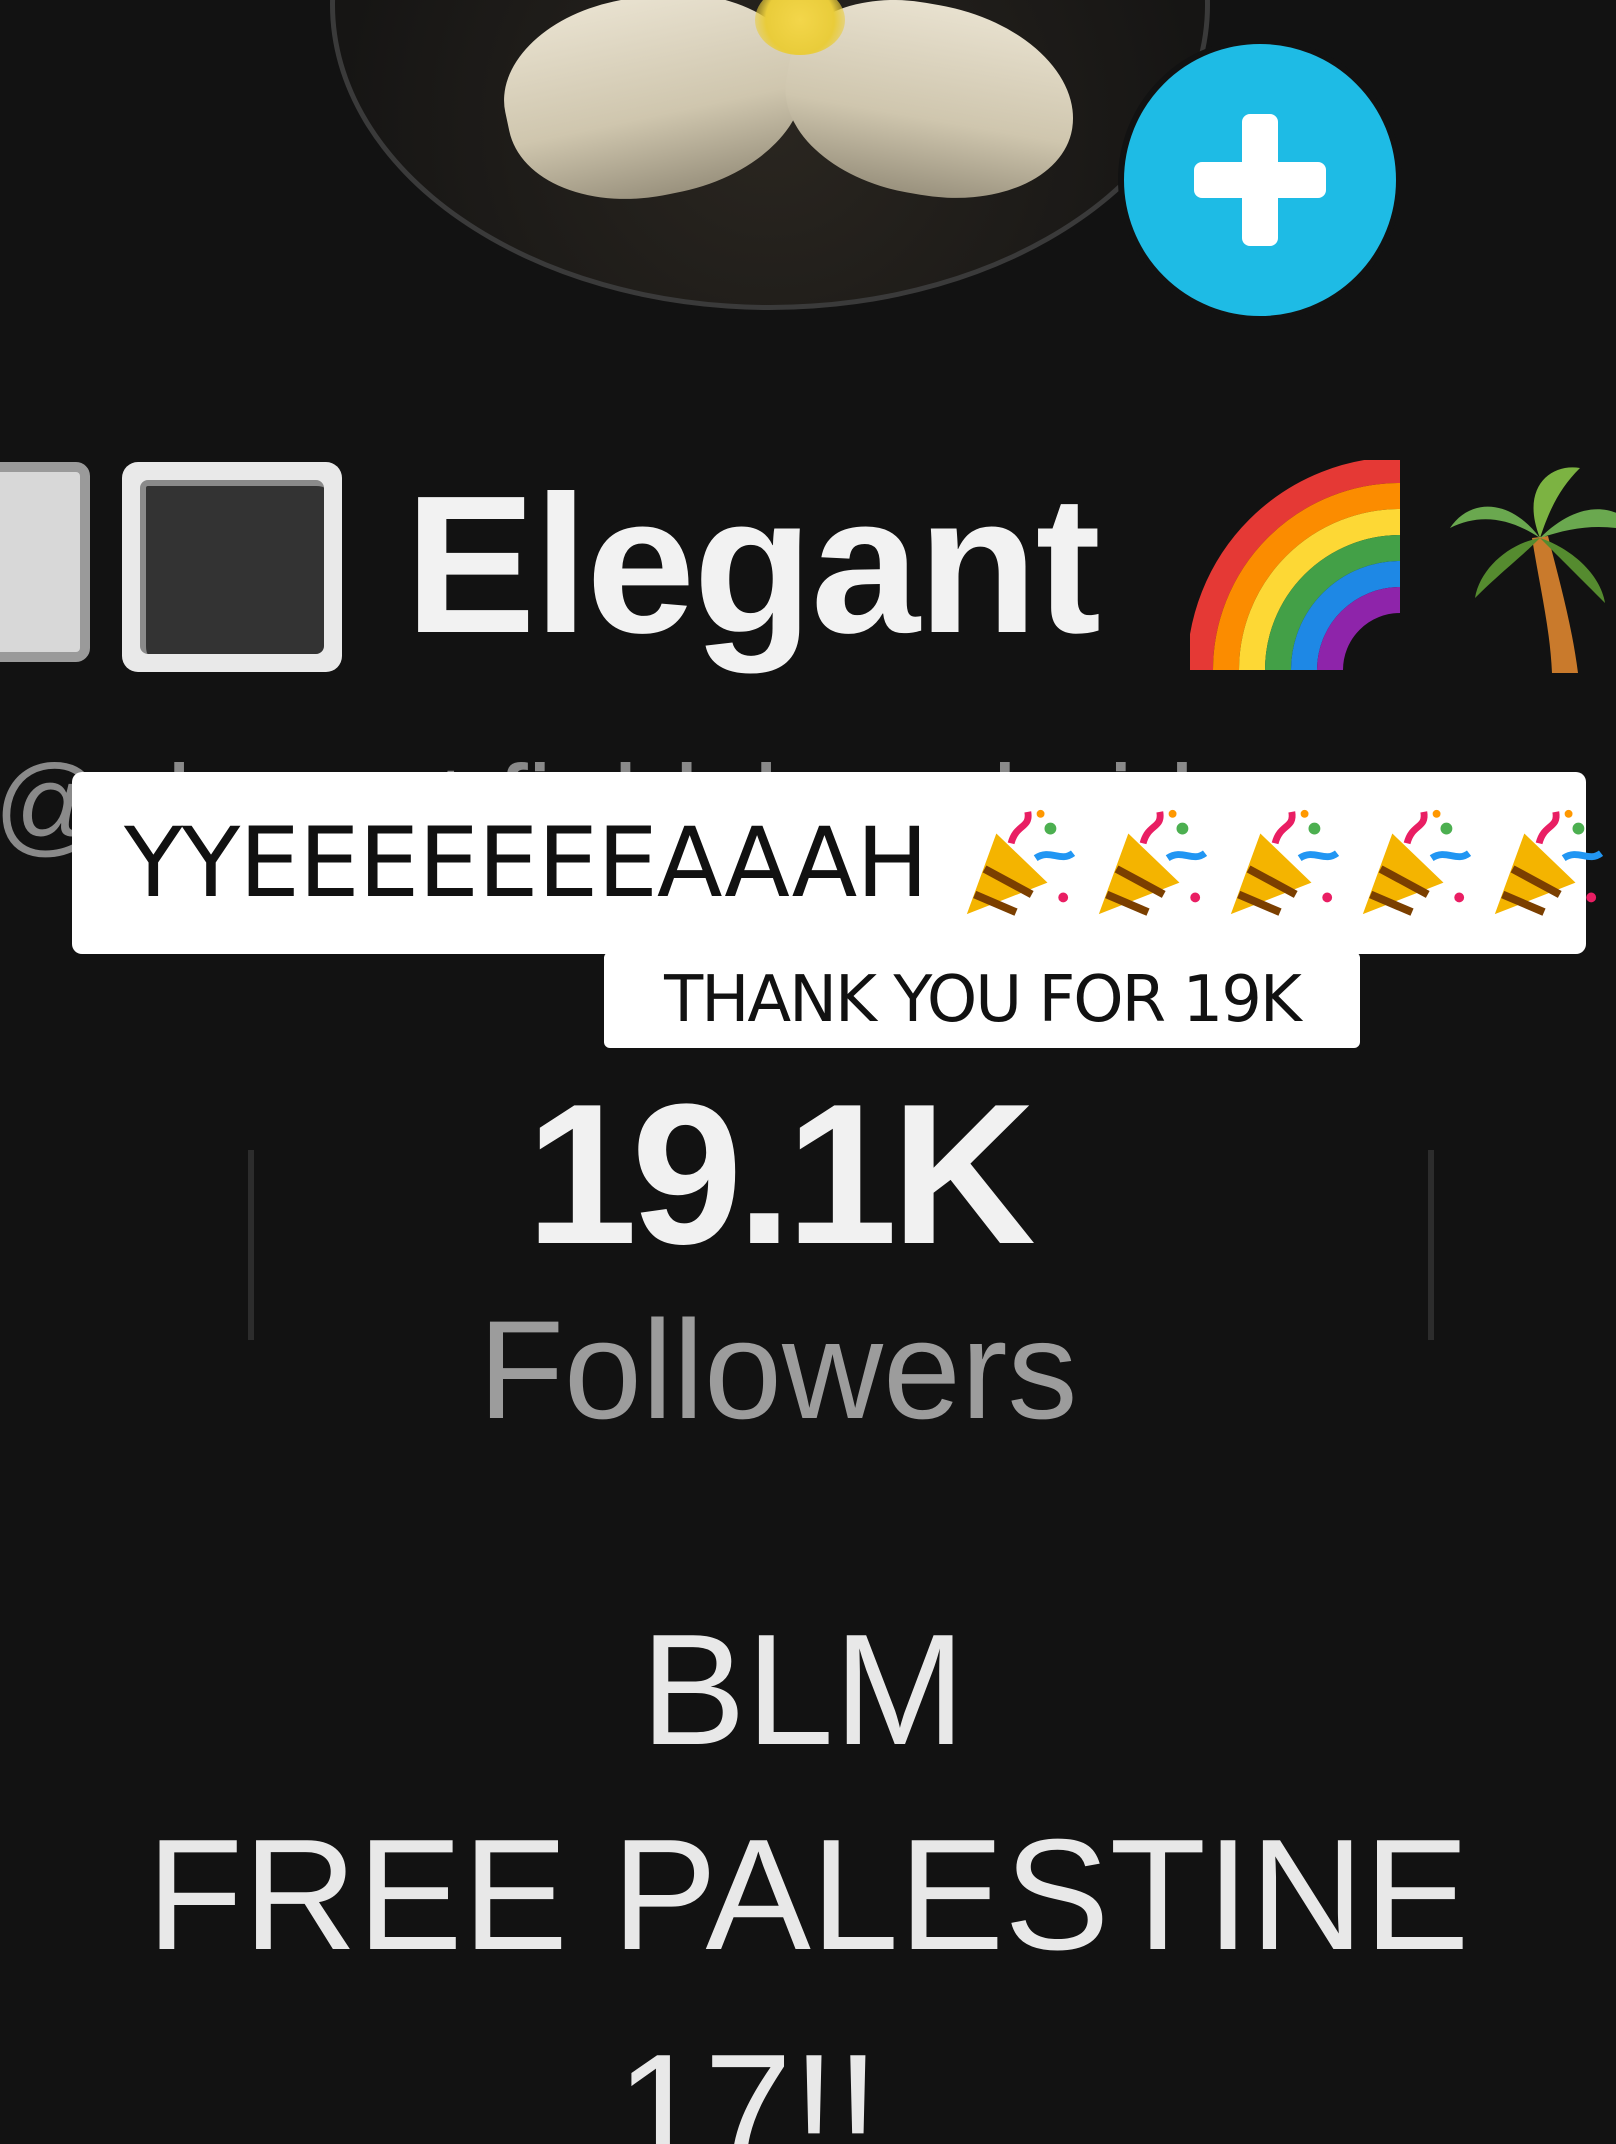 Image resolution: width=1616 pixels, height=2144 pixels. I want to click on bio-line: 17!!, so click(748, 2083).